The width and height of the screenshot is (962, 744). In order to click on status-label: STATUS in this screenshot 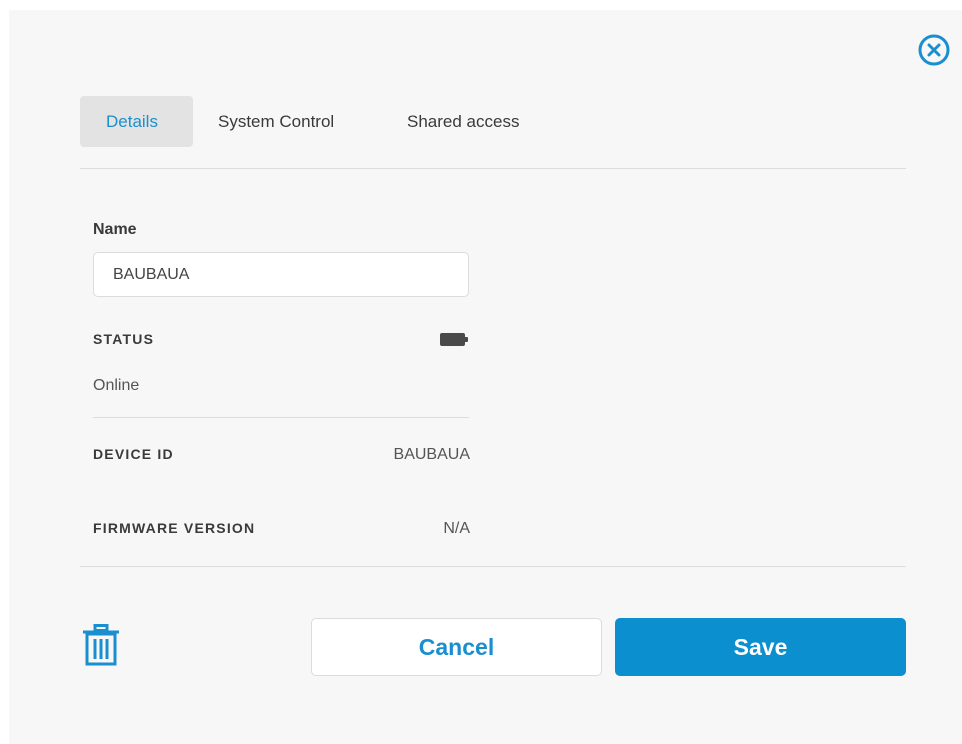, I will do `click(124, 339)`.